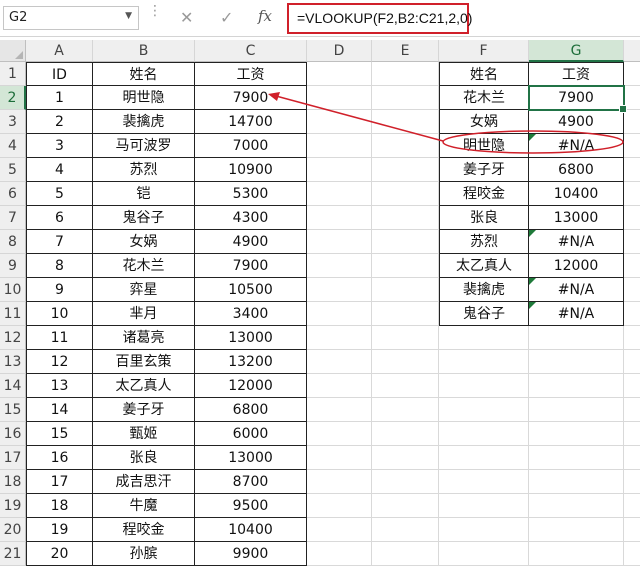 The width and height of the screenshot is (640, 576). Describe the element at coordinates (59, 554) in the screenshot. I see `left-table-cell: 20` at that location.